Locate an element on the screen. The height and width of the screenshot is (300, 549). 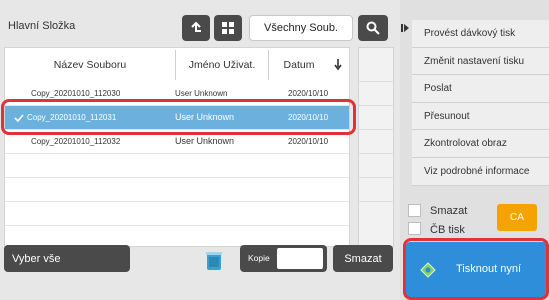
print-now-highlight is located at coordinates (476, 269).